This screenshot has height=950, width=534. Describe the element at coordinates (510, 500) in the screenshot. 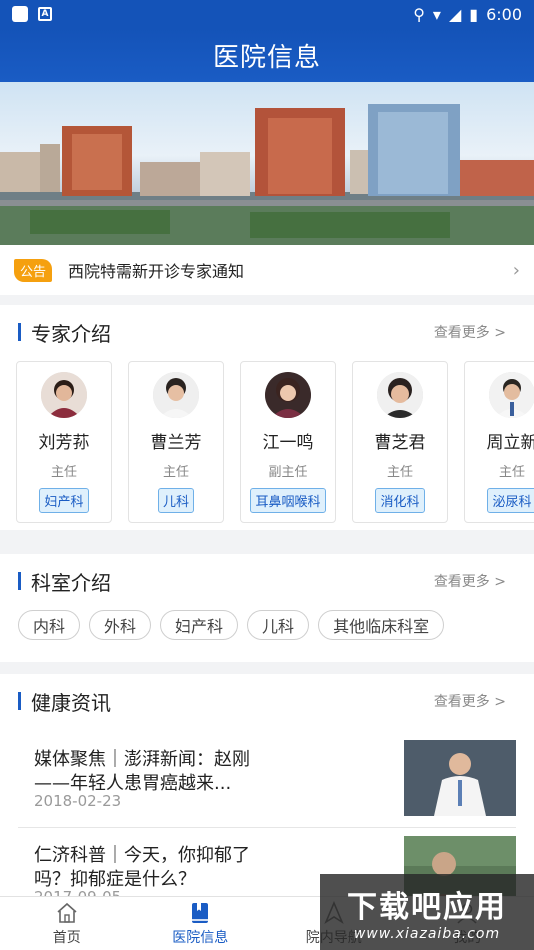

I see `expert-dept-tag: 泌尿科` at that location.